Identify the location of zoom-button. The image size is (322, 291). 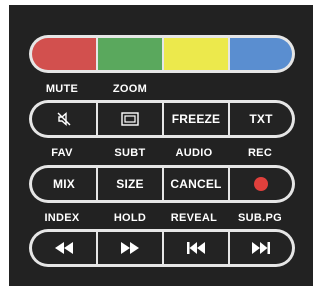
(130, 119).